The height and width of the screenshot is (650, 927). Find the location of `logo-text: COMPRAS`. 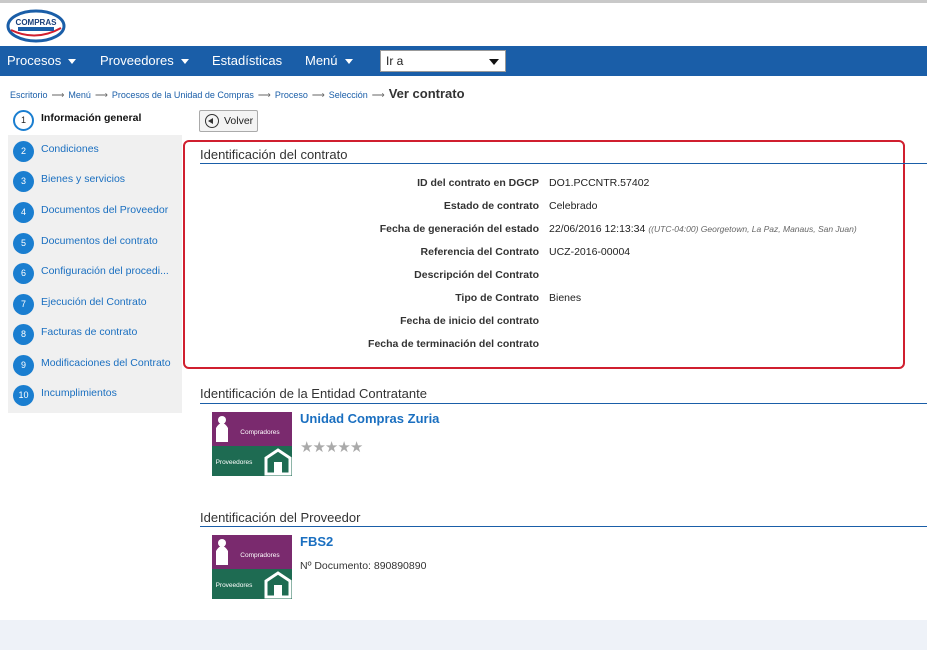

logo-text: COMPRAS is located at coordinates (37, 22).